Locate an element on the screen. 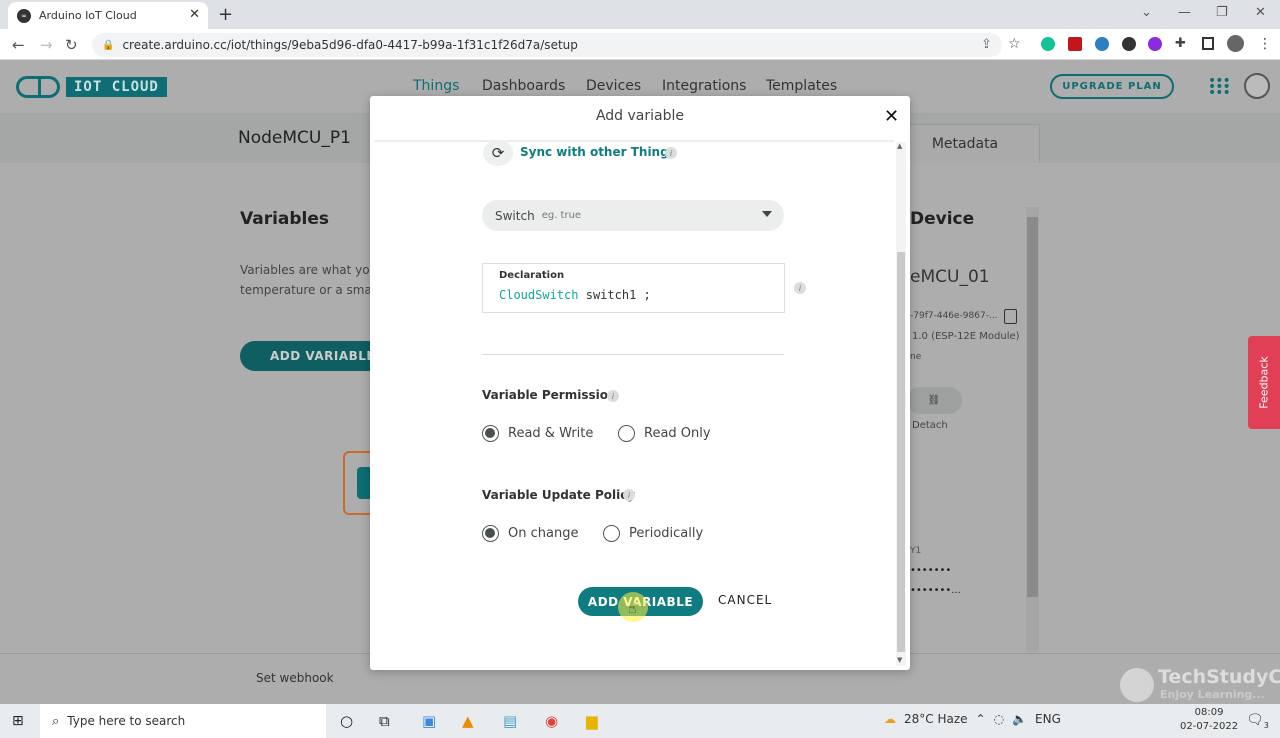 This screenshot has width=1280, height=738. declaration-code: CloudSwitch switch1 ; is located at coordinates (575, 295).